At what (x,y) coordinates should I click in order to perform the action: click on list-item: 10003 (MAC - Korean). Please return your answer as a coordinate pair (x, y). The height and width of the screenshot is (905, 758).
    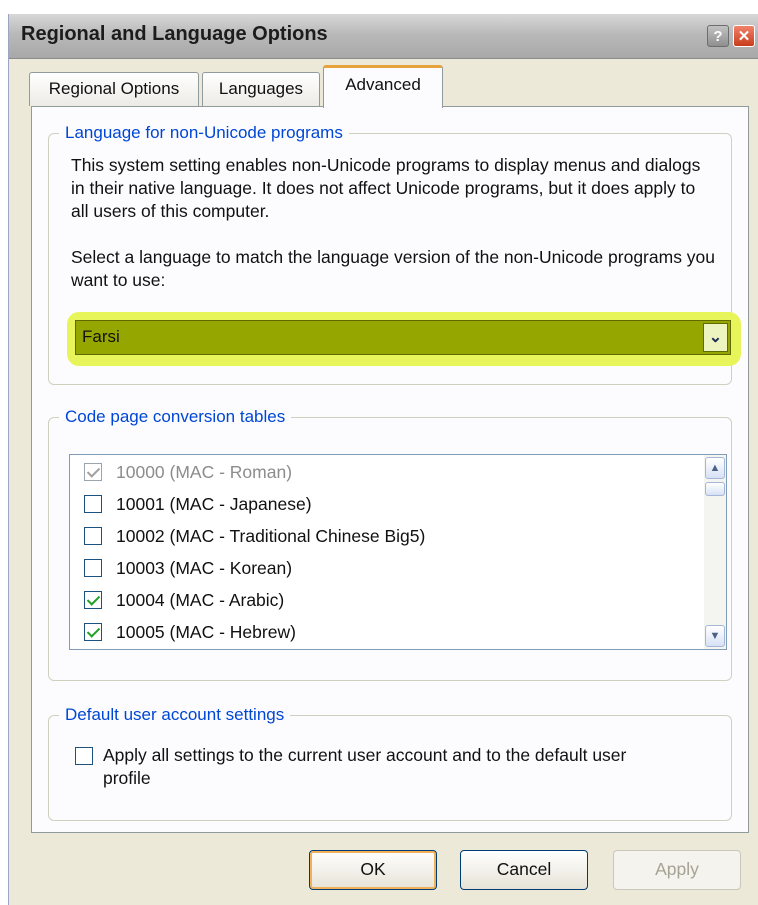
    Looking at the image, I should click on (188, 568).